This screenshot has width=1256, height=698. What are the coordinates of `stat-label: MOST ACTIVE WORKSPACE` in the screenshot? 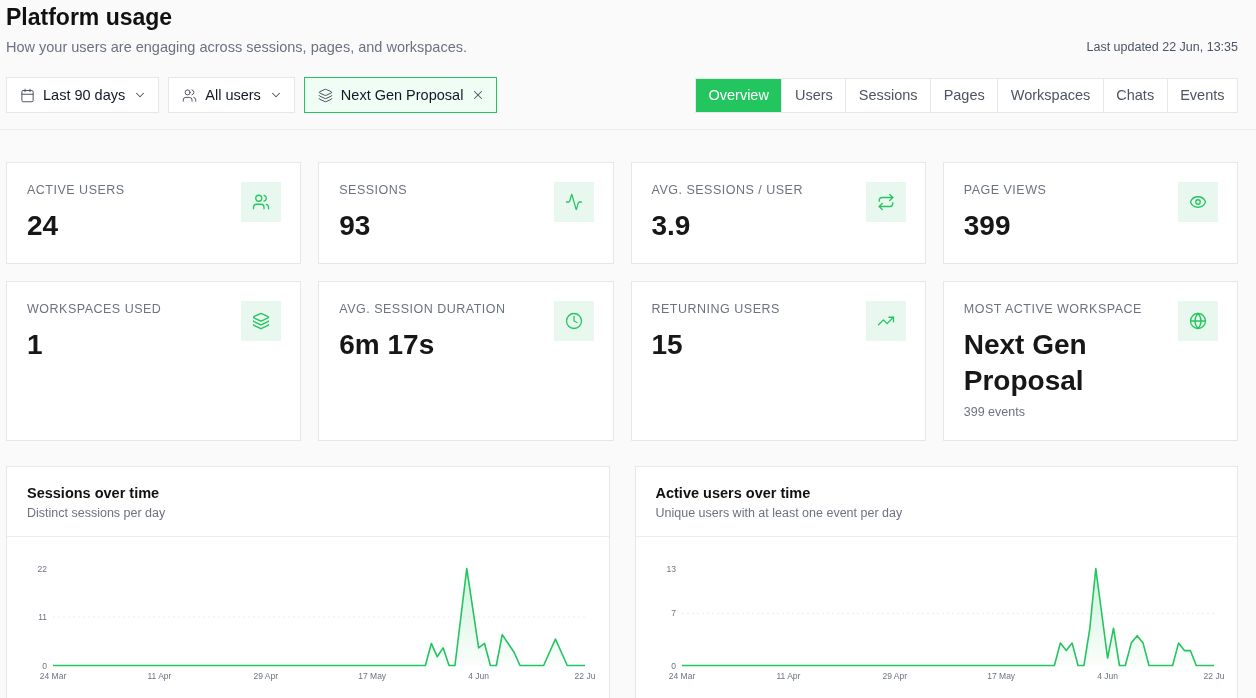 It's located at (1053, 309).